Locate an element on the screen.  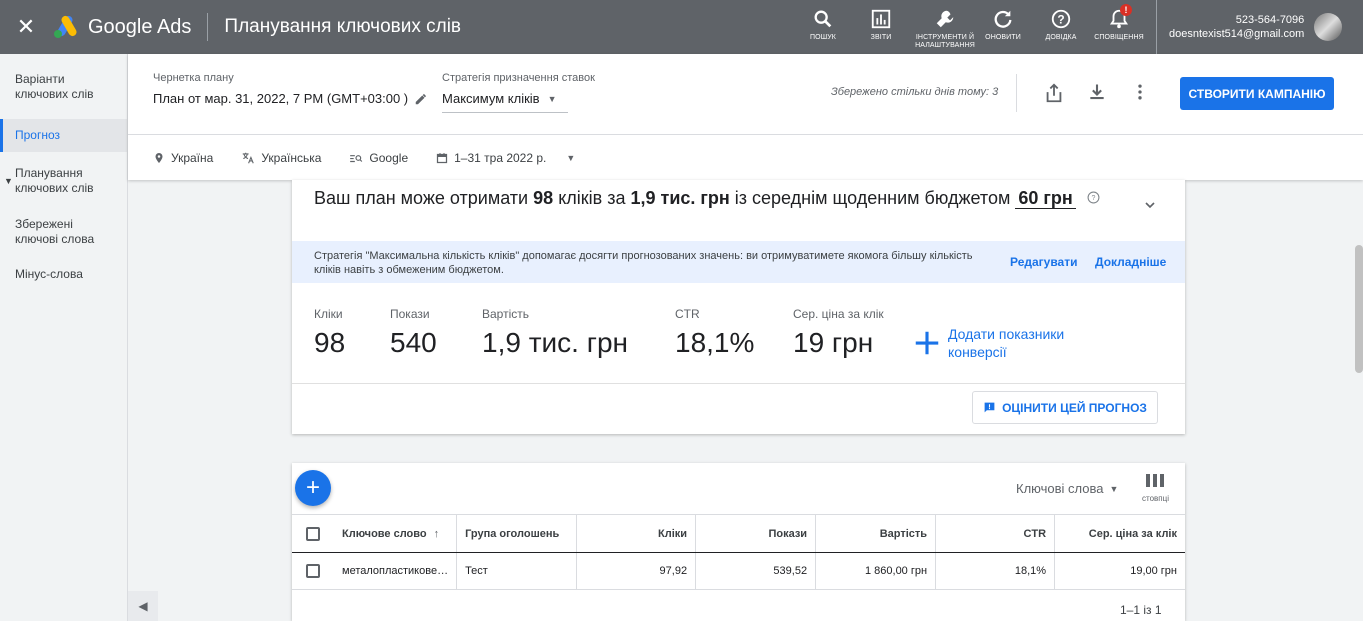
language-filter: Українська is located at coordinates (281, 158).